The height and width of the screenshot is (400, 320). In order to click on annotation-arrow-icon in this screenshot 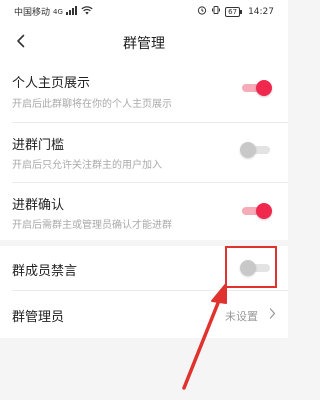, I will do `click(204, 336)`.